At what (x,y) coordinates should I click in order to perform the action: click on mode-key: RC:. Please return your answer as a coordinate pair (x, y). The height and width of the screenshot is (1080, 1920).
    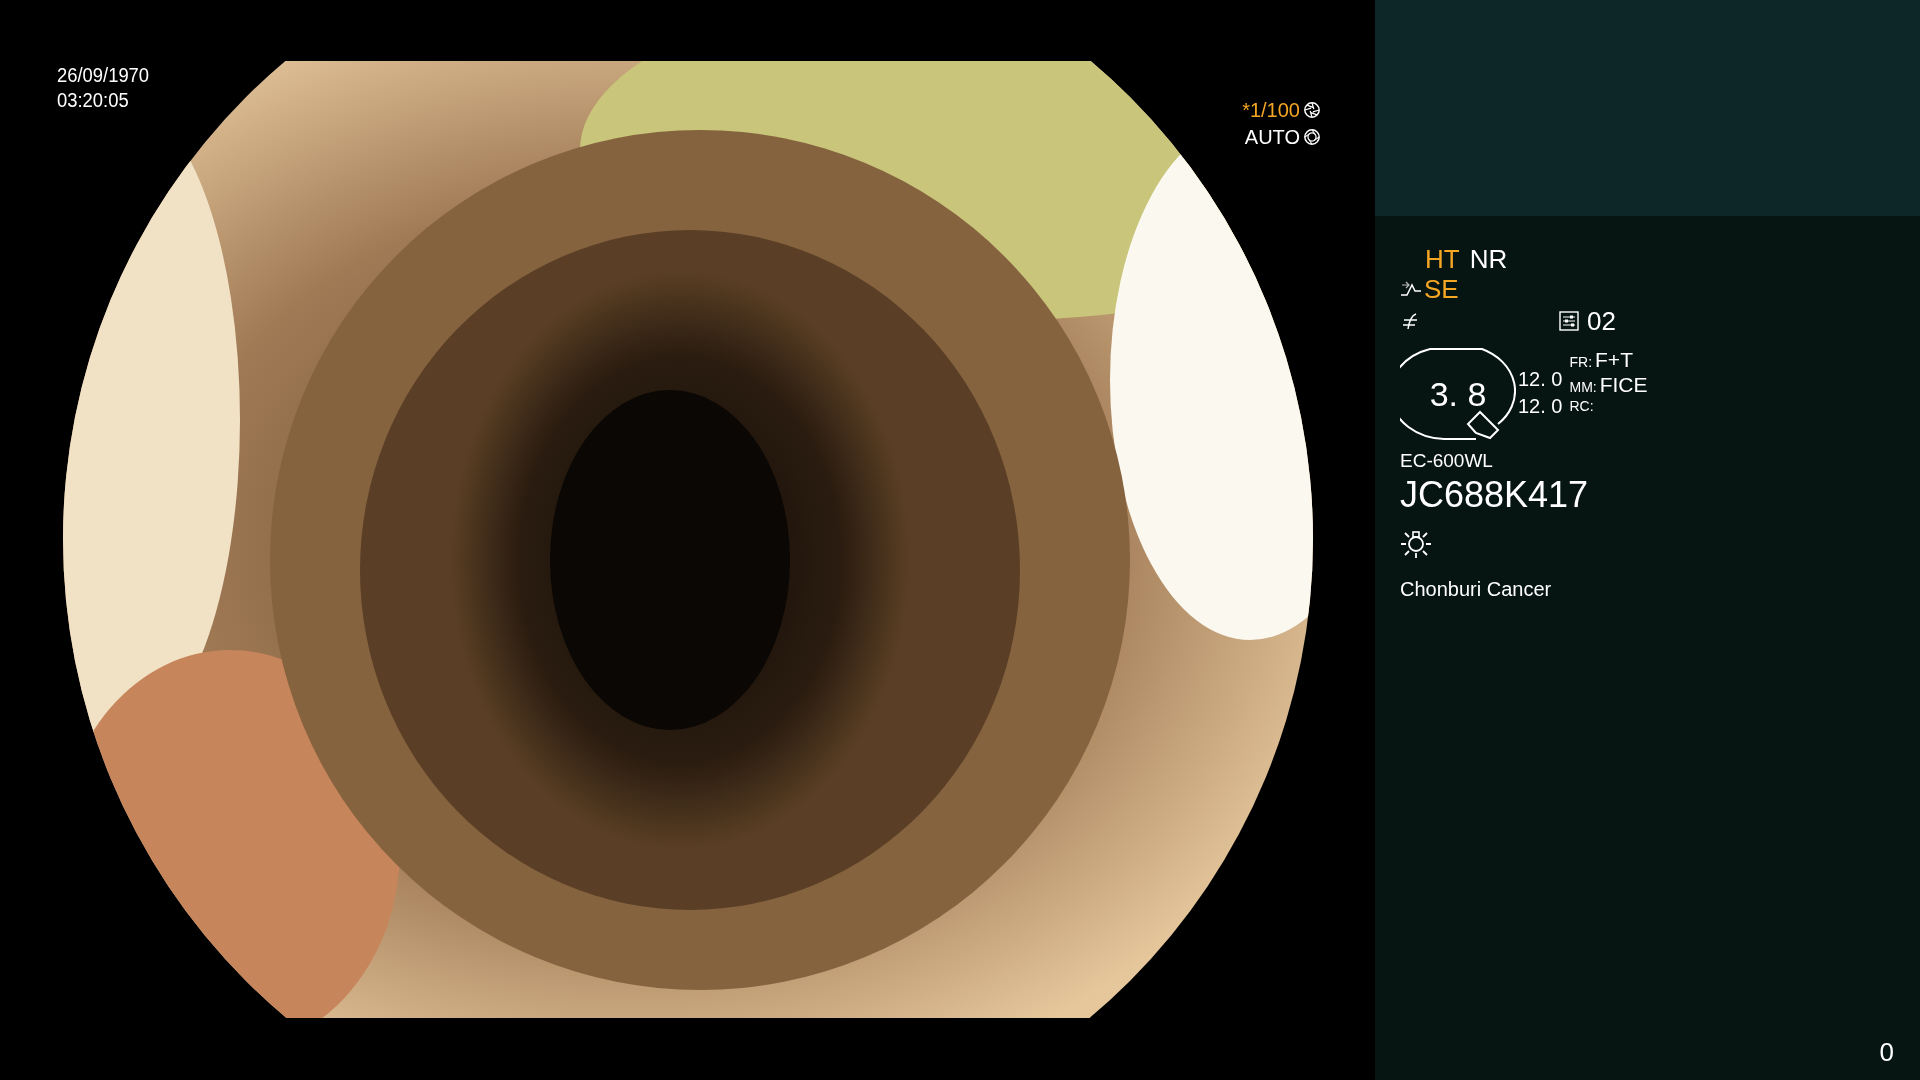
    Looking at the image, I should click on (1581, 406).